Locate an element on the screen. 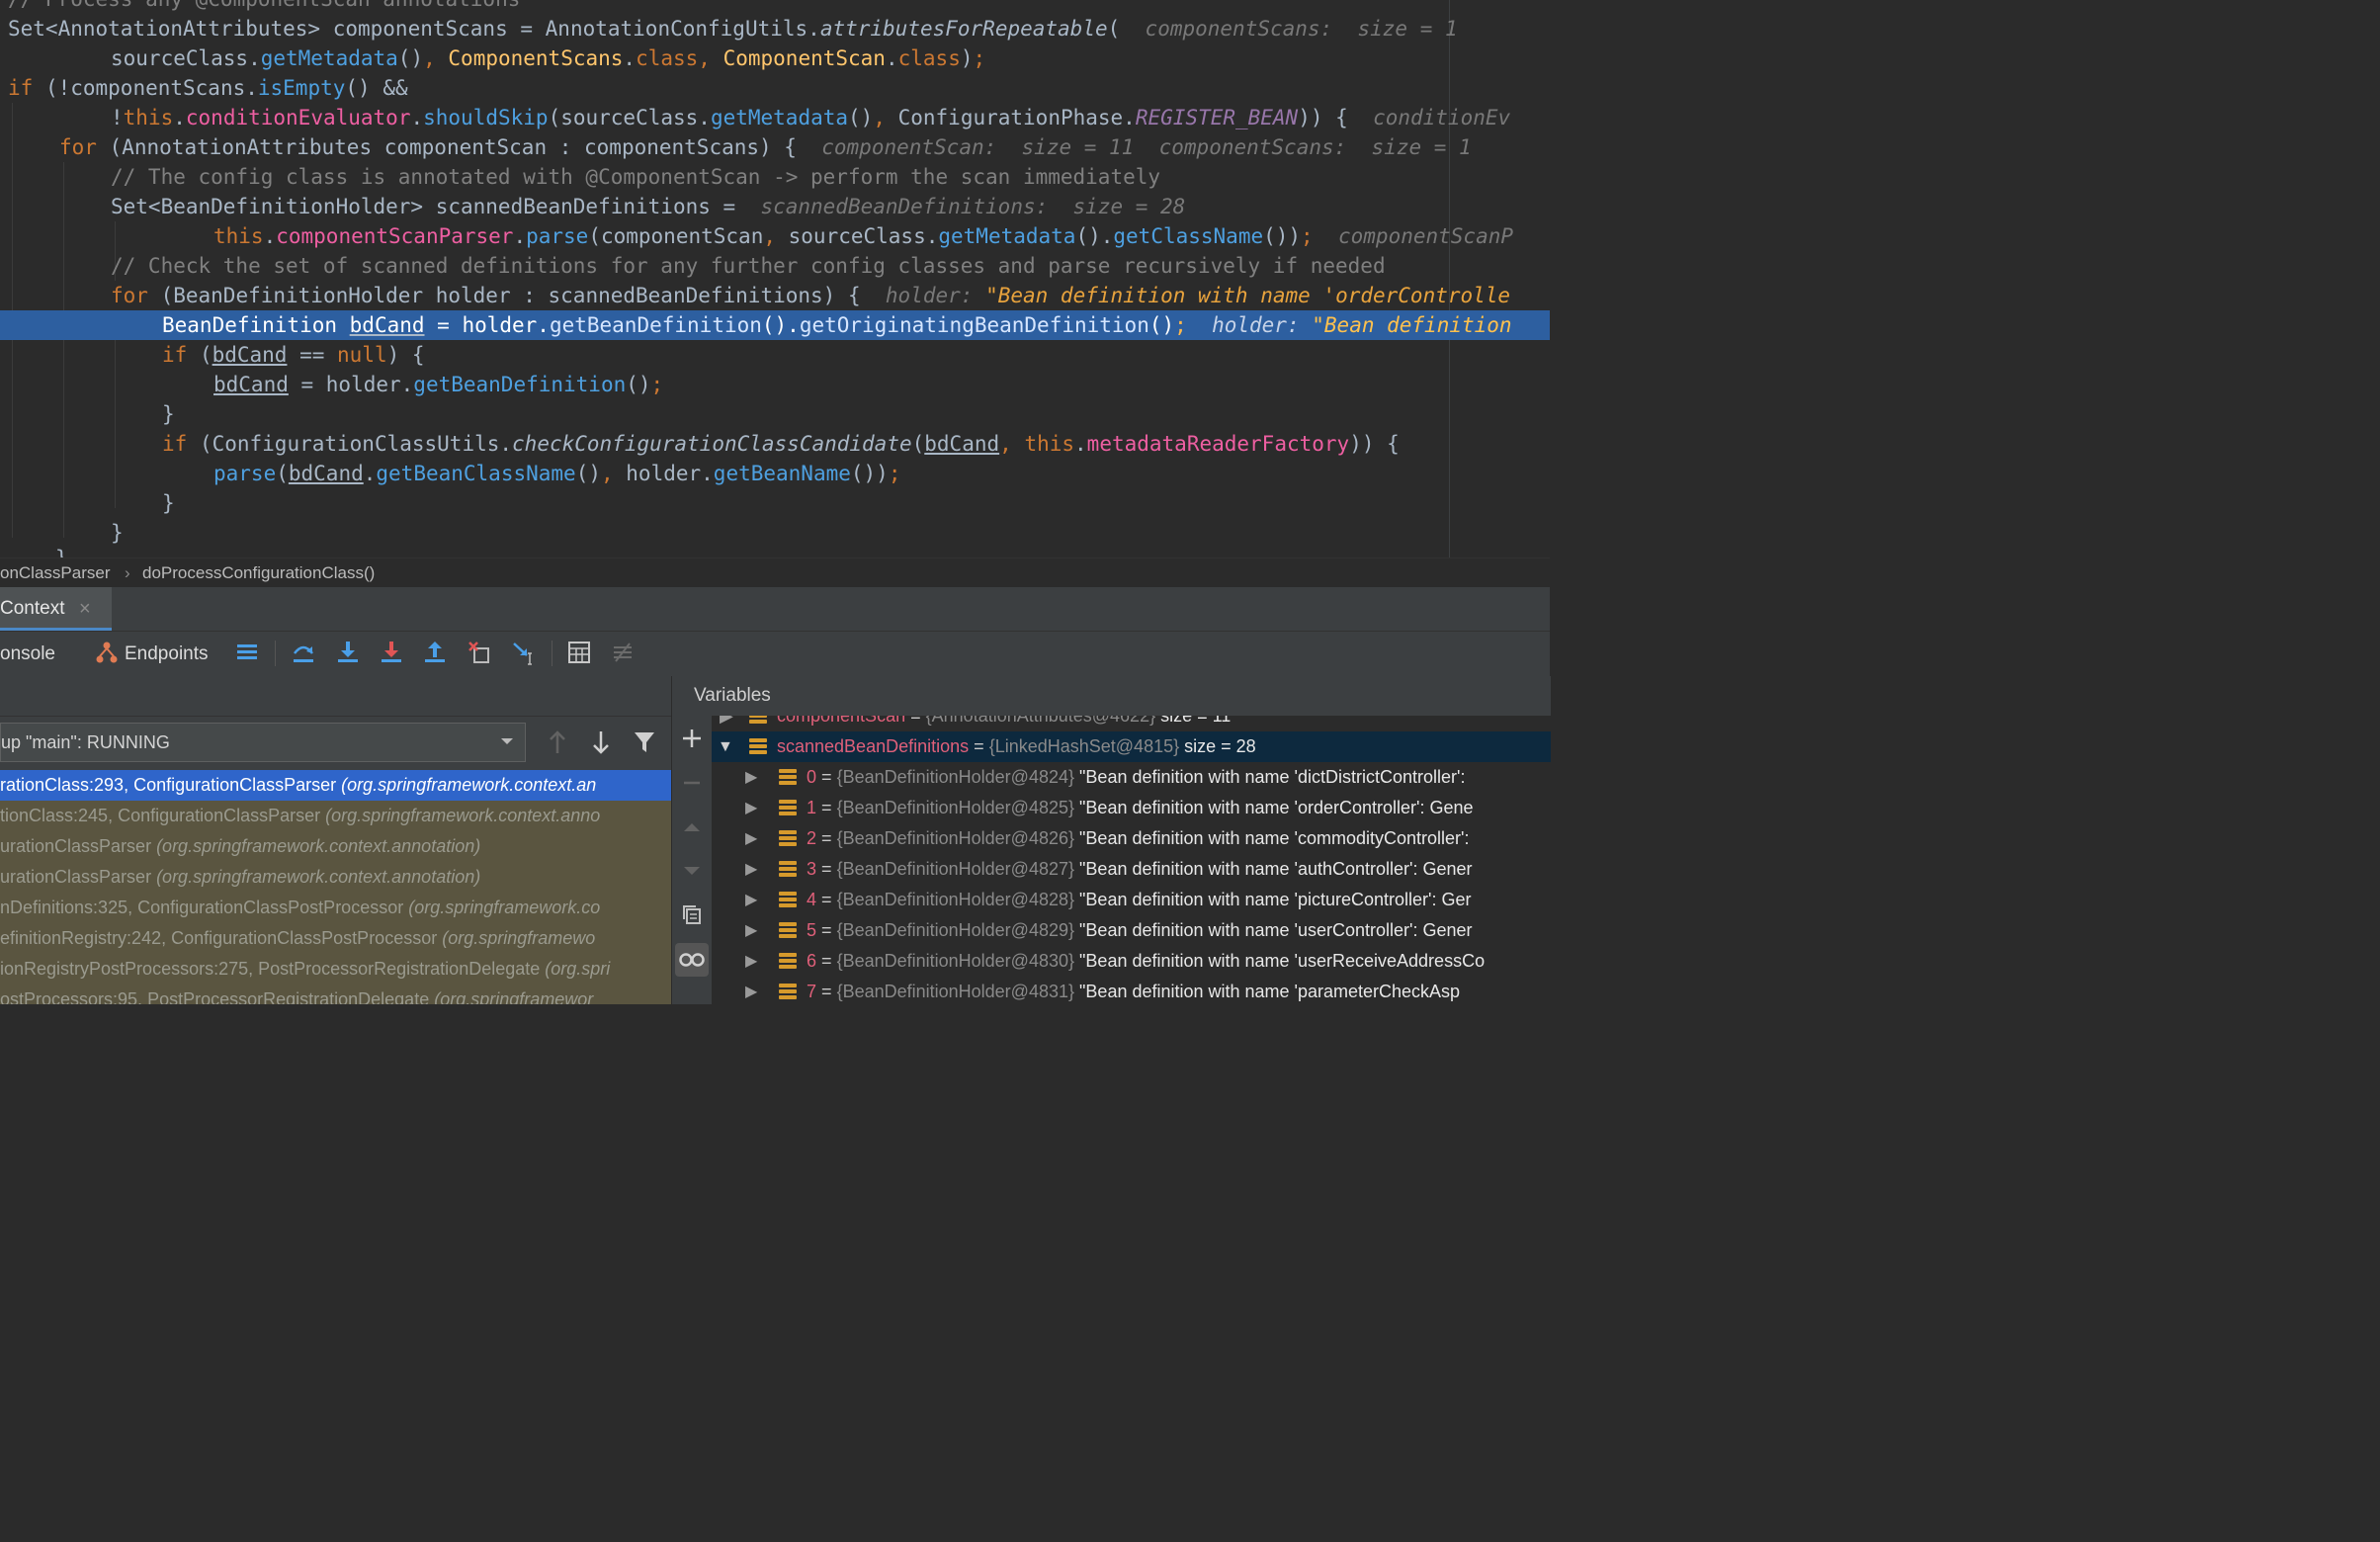  debug-tab-bar: Context × is located at coordinates (775, 609).